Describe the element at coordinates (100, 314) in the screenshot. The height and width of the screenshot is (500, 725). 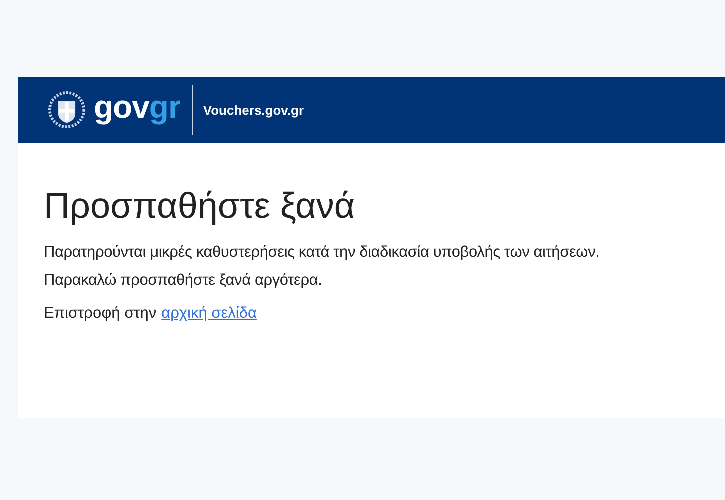
I see `return-text: Επιστροφή στην` at that location.